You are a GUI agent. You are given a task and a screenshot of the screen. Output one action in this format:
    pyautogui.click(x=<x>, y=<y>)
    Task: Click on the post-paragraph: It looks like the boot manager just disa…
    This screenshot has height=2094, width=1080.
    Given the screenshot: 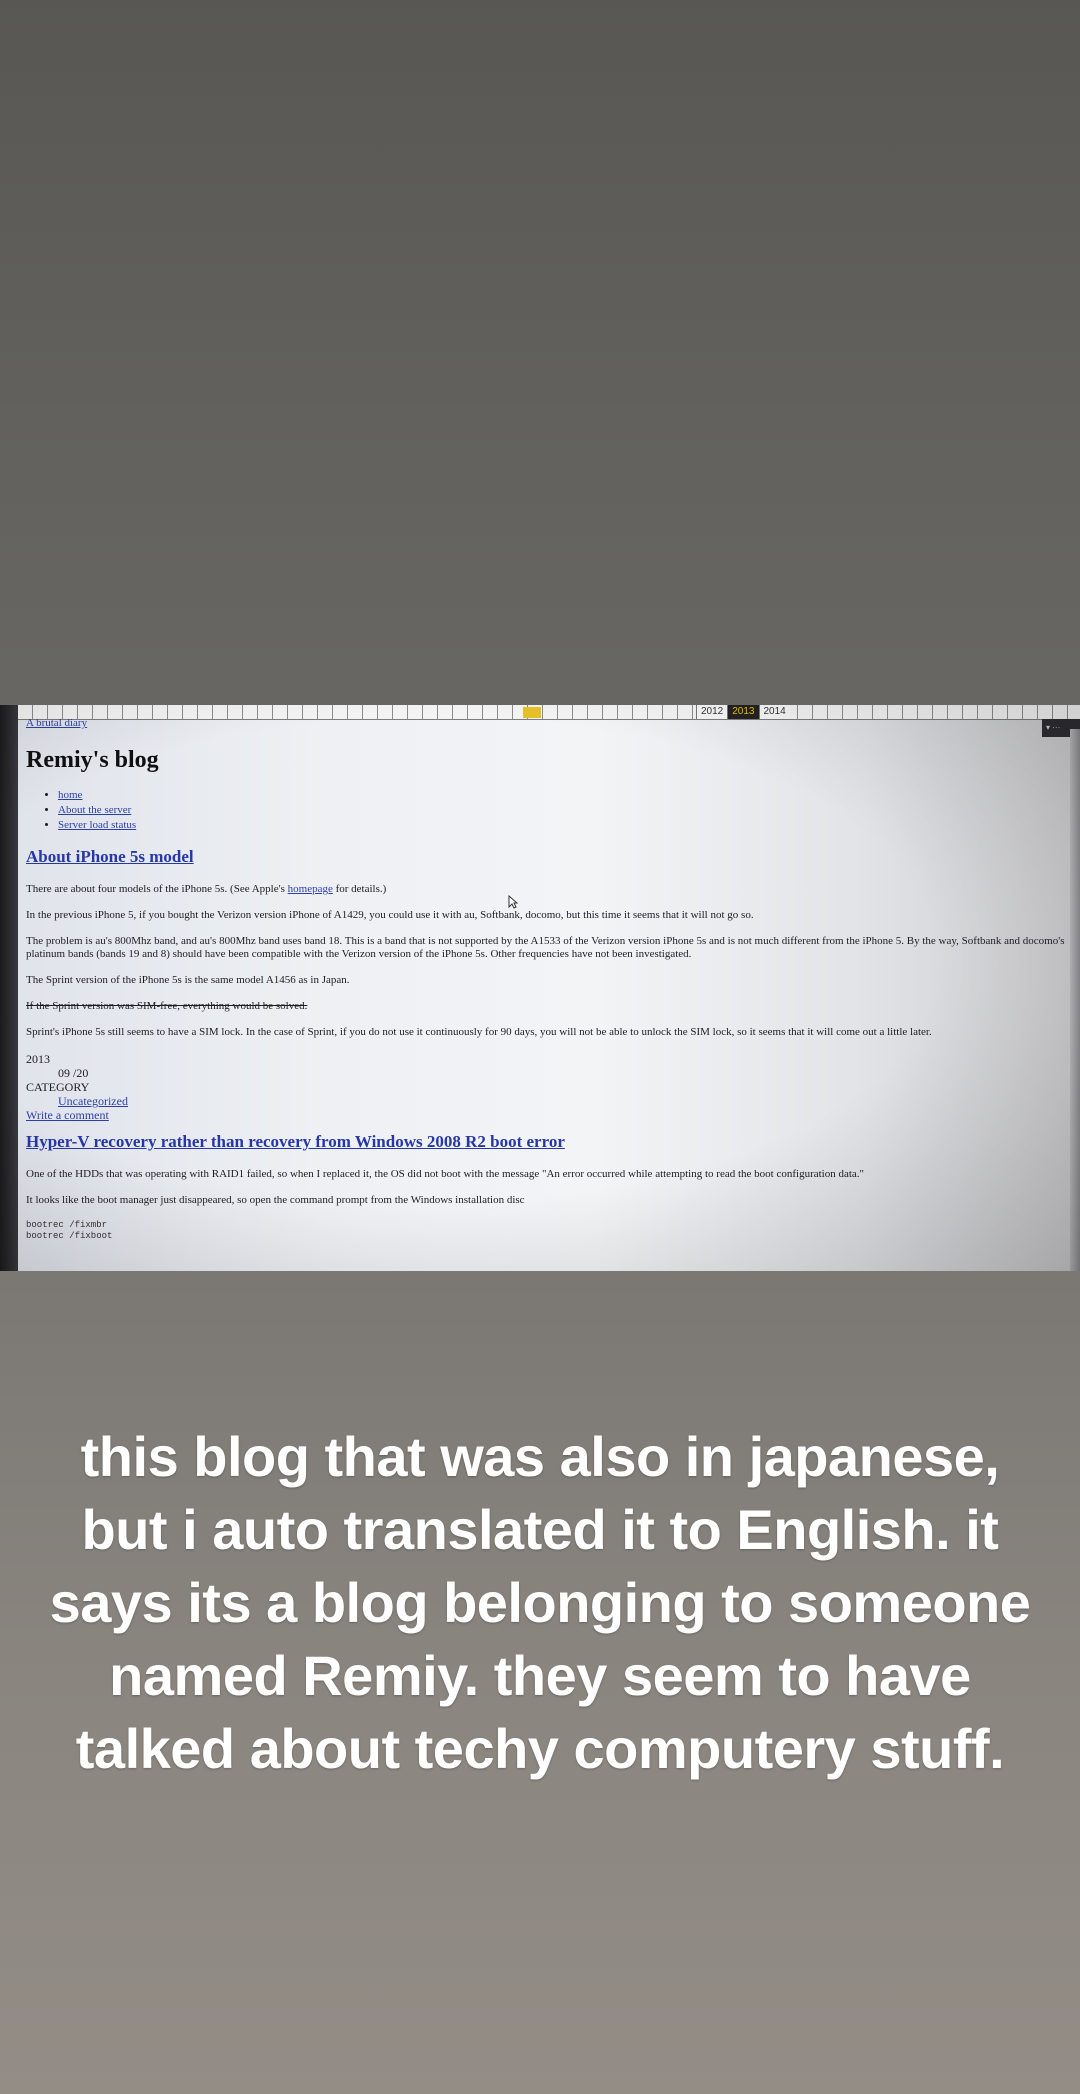 What is the action you would take?
    pyautogui.click(x=275, y=1200)
    